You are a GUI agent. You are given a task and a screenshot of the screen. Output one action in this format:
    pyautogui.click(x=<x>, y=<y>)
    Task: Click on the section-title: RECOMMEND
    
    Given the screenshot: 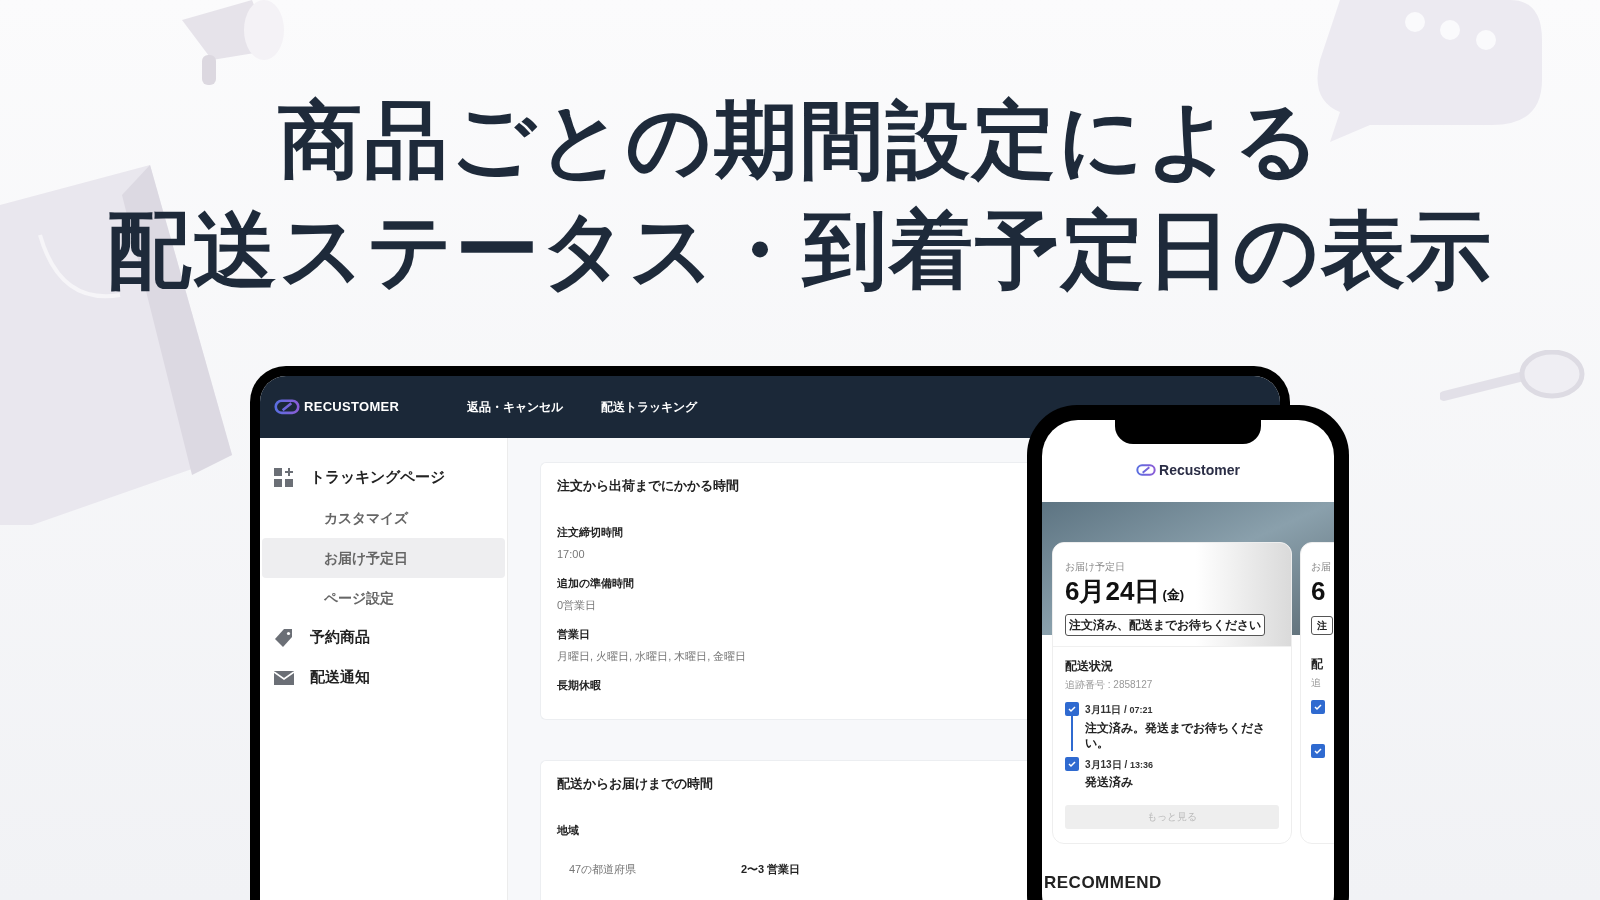 What is the action you would take?
    pyautogui.click(x=1102, y=882)
    